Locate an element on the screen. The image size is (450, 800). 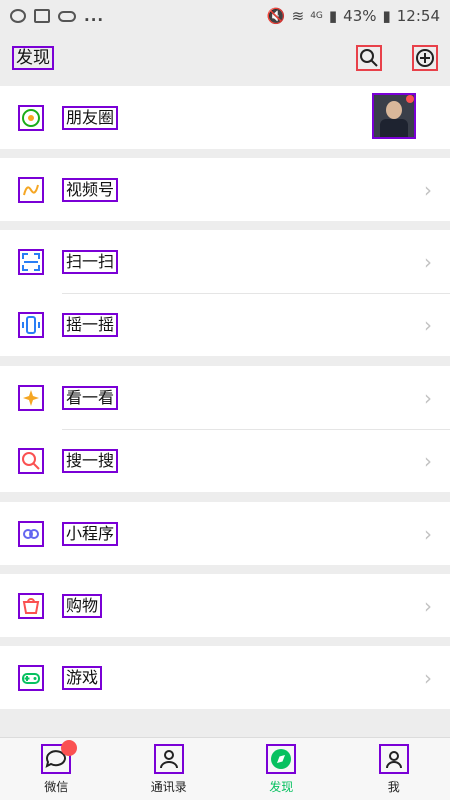
contacts-icon is located at coordinates (168, 759).